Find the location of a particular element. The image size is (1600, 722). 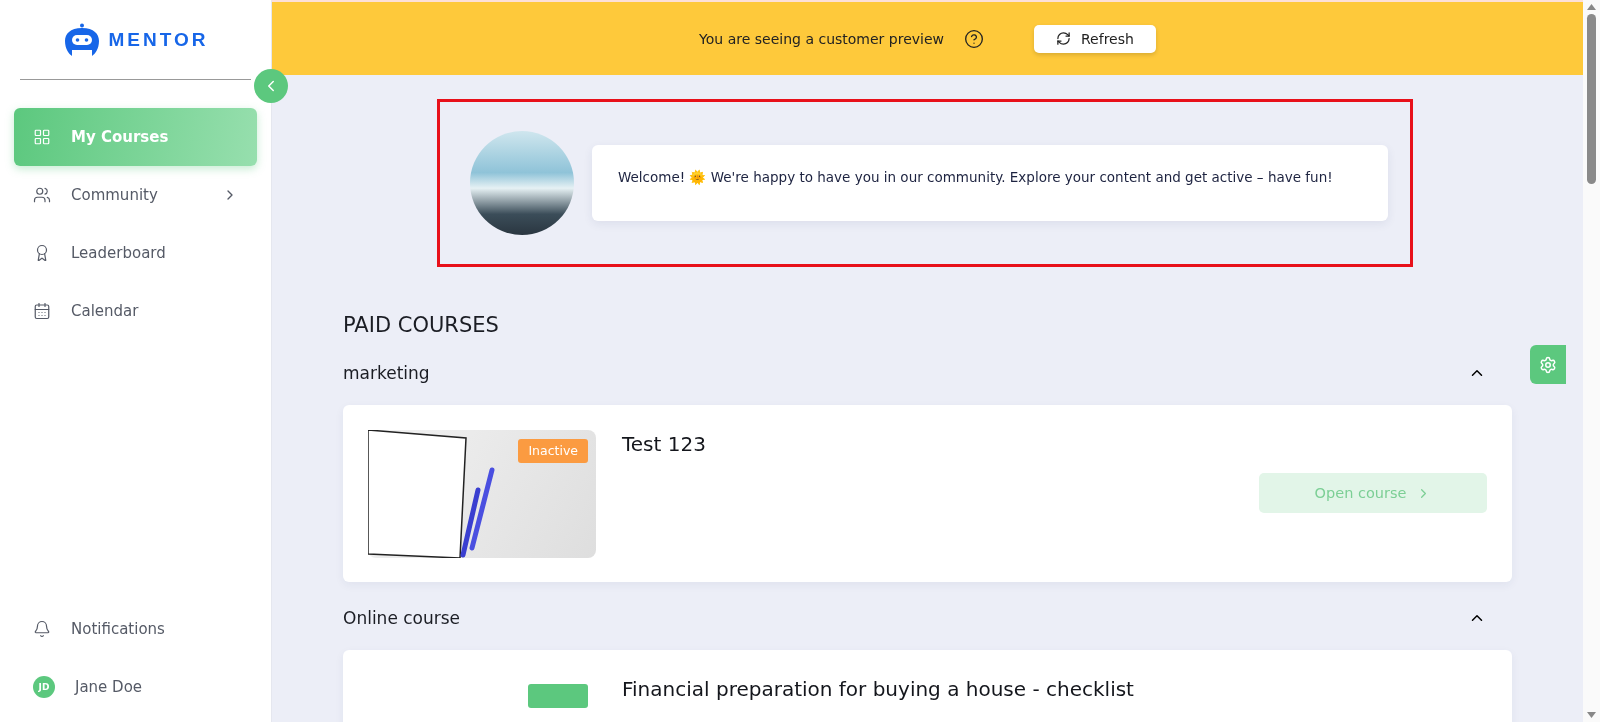

course-title: Financial preparation for buying a house - checklist is located at coordinates (878, 689).